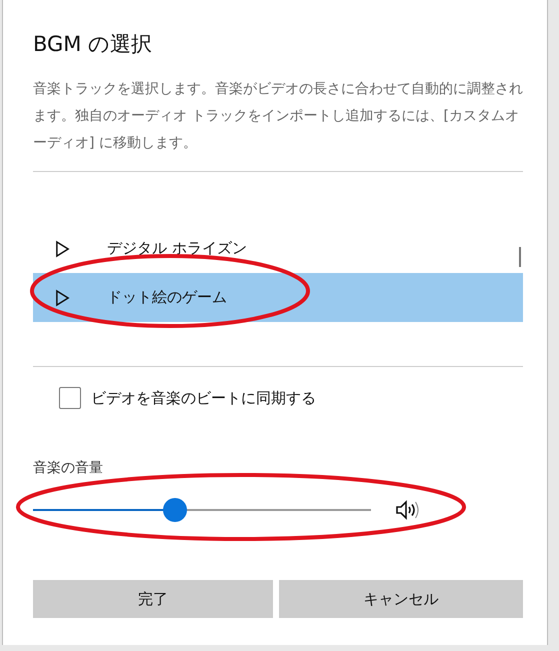  What do you see at coordinates (520, 257) in the screenshot?
I see `scrollbar-thumb` at bounding box center [520, 257].